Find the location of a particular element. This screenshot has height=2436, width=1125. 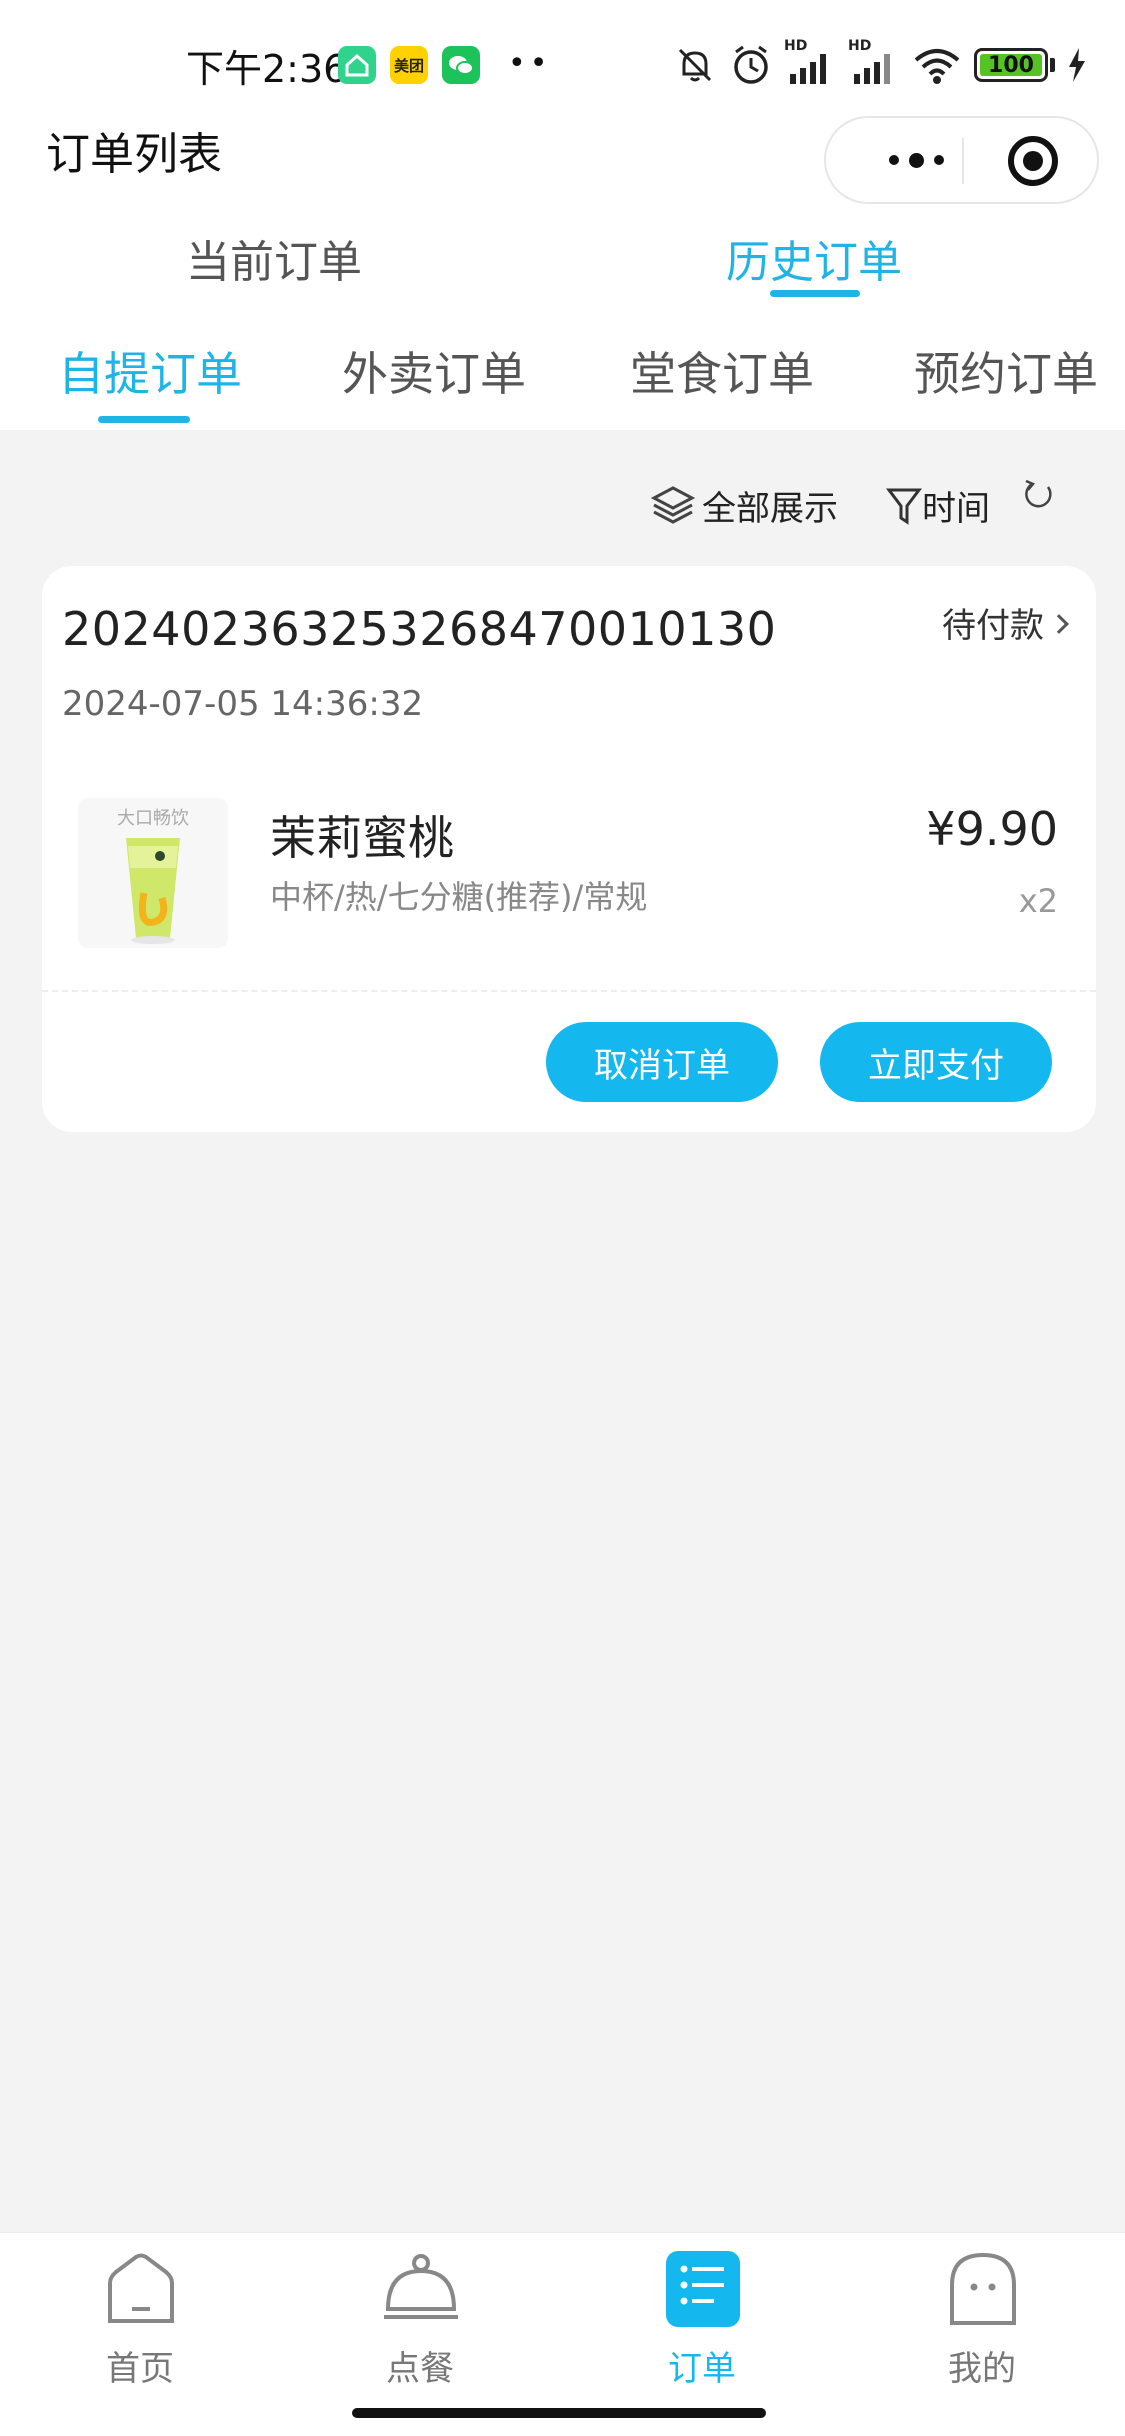

alarm-icon is located at coordinates (751, 64).